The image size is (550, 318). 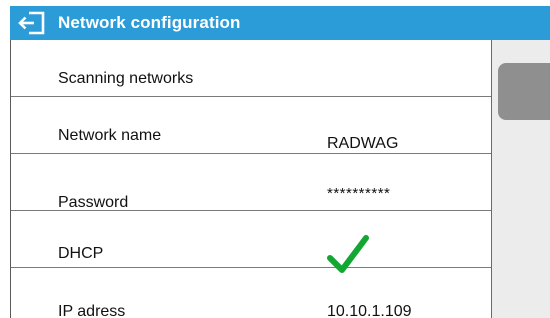 What do you see at coordinates (280, 23) in the screenshot?
I see `header-bar: Network configuration` at bounding box center [280, 23].